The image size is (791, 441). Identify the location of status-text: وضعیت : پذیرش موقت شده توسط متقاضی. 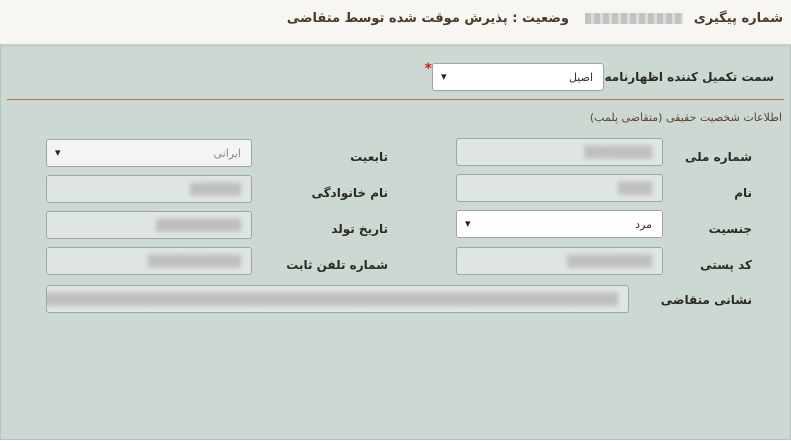
(427, 18).